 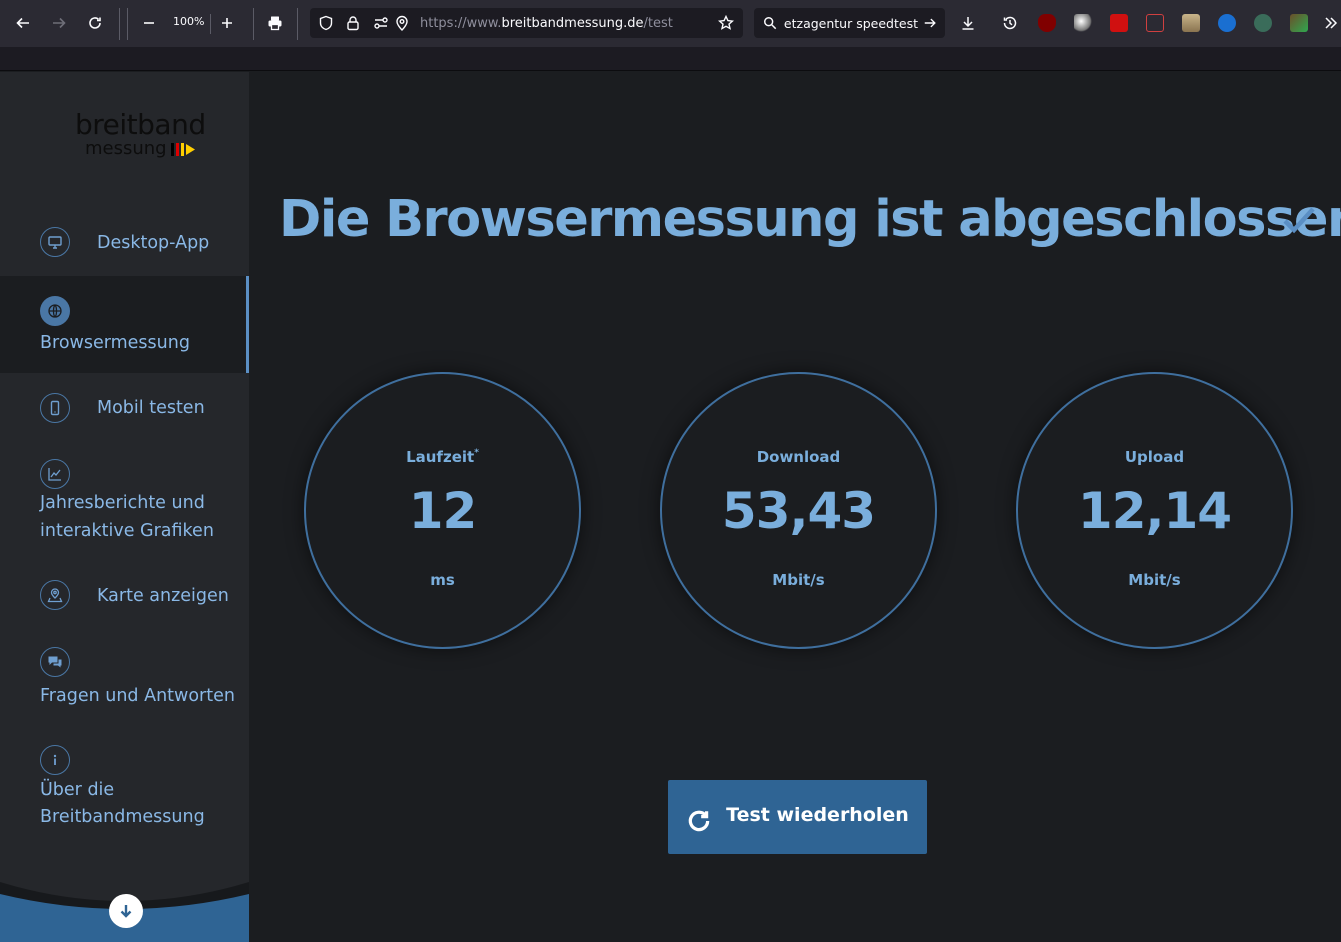 What do you see at coordinates (572, 23) in the screenshot?
I see `url-host: breitbandmessung.de` at bounding box center [572, 23].